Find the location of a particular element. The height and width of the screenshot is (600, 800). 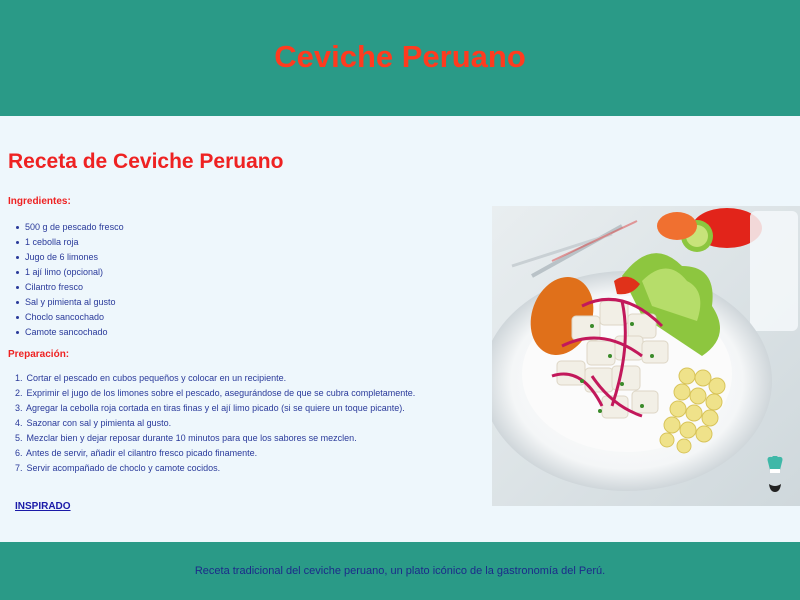

page-title: Ceviche Peruano is located at coordinates (400, 56).